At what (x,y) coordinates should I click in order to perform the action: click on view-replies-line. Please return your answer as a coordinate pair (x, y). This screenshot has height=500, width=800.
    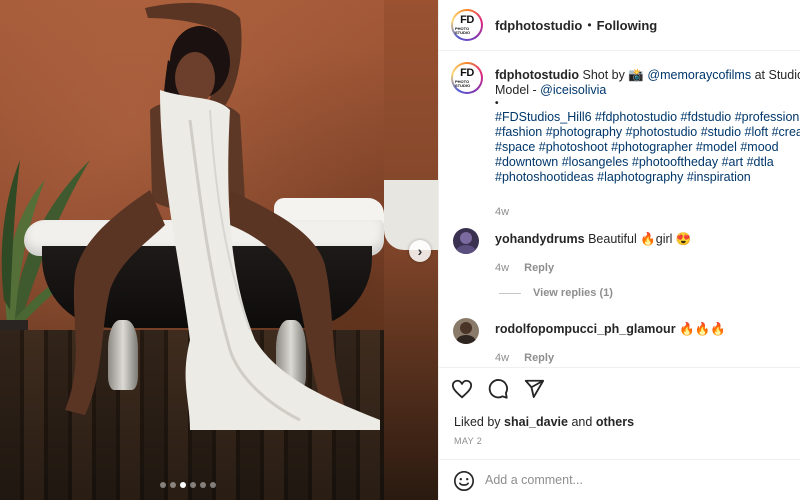
    Looking at the image, I should click on (510, 293).